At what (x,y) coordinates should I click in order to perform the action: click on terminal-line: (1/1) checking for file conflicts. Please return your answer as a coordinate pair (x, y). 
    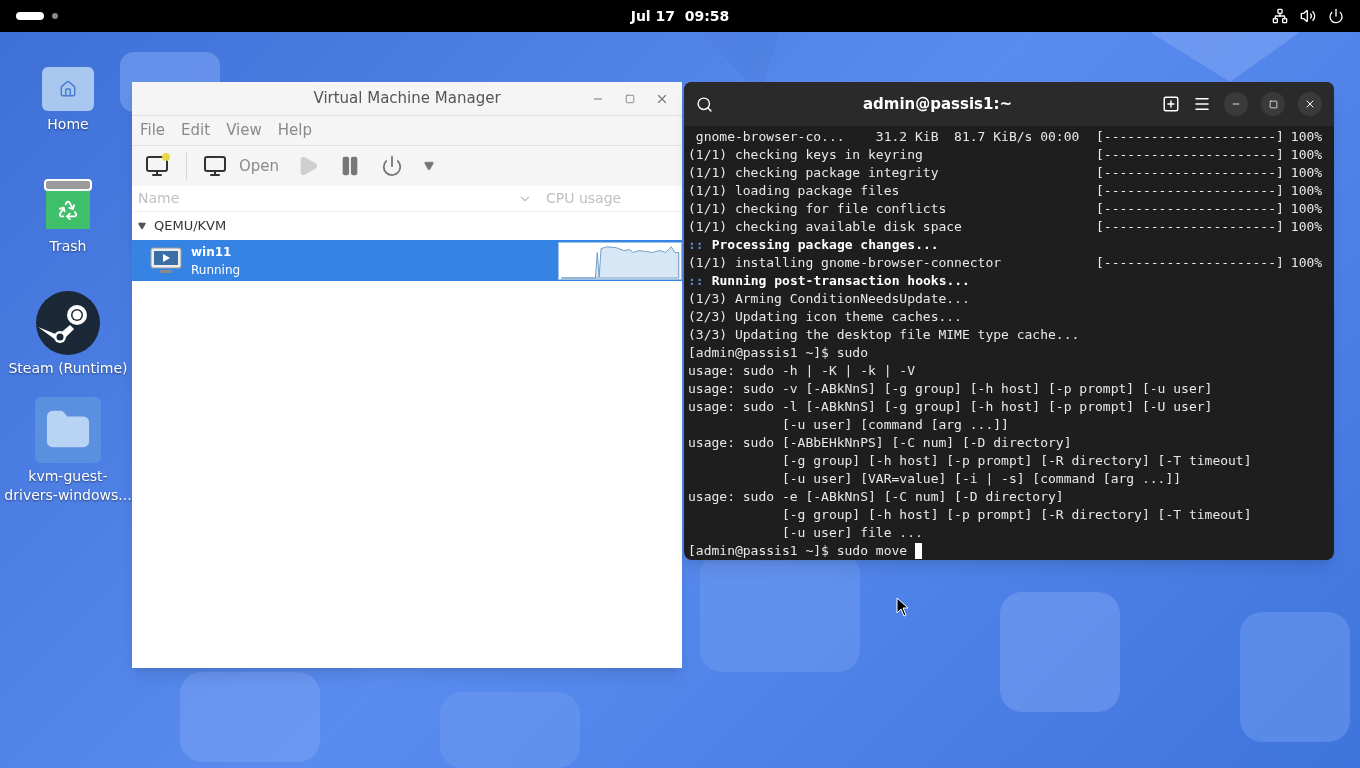
    Looking at the image, I should click on (818, 209).